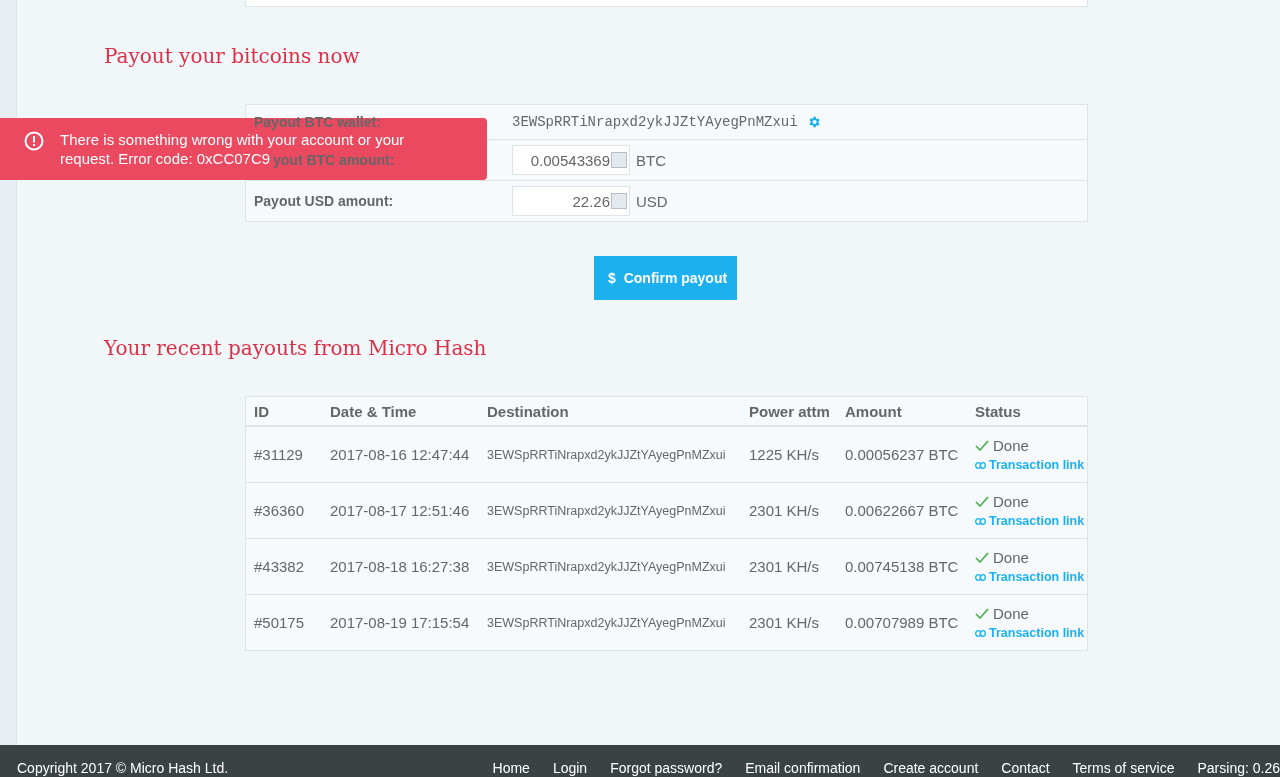 This screenshot has width=1280, height=777. I want to click on table-cell-text: #43382, so click(279, 566).